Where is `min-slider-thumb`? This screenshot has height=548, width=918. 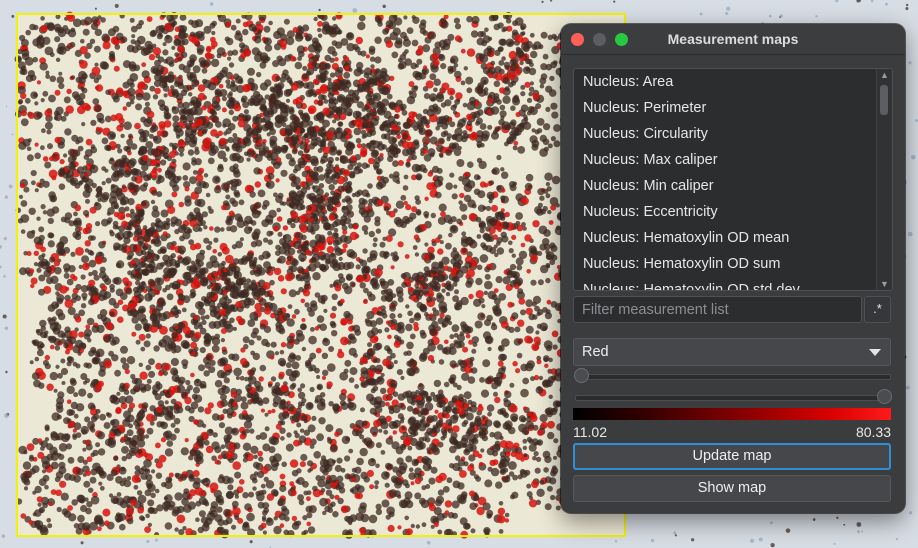
min-slider-thumb is located at coordinates (581, 375).